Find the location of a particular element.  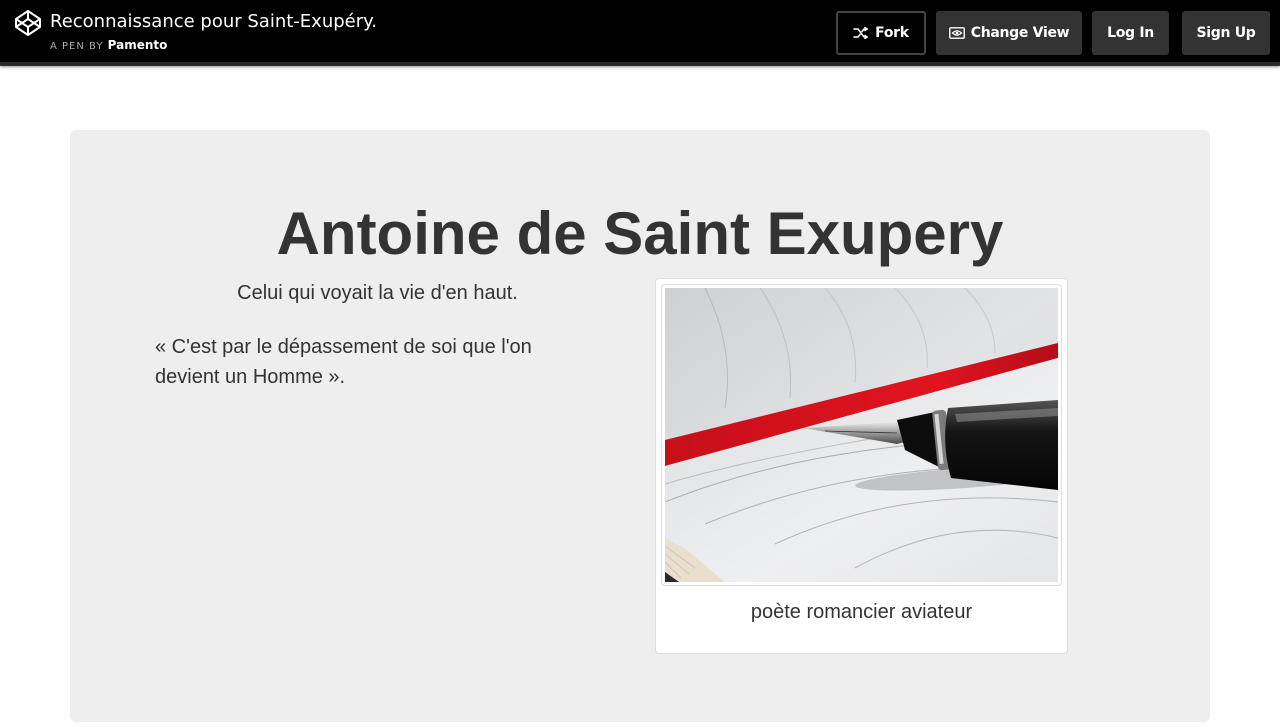

fountain-pen-image is located at coordinates (861, 435).